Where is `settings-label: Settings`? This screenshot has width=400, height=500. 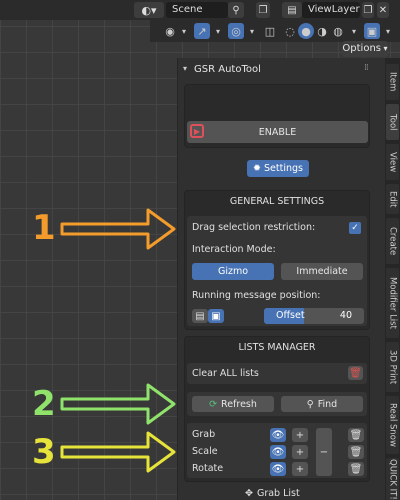
settings-label: Settings is located at coordinates (283, 168).